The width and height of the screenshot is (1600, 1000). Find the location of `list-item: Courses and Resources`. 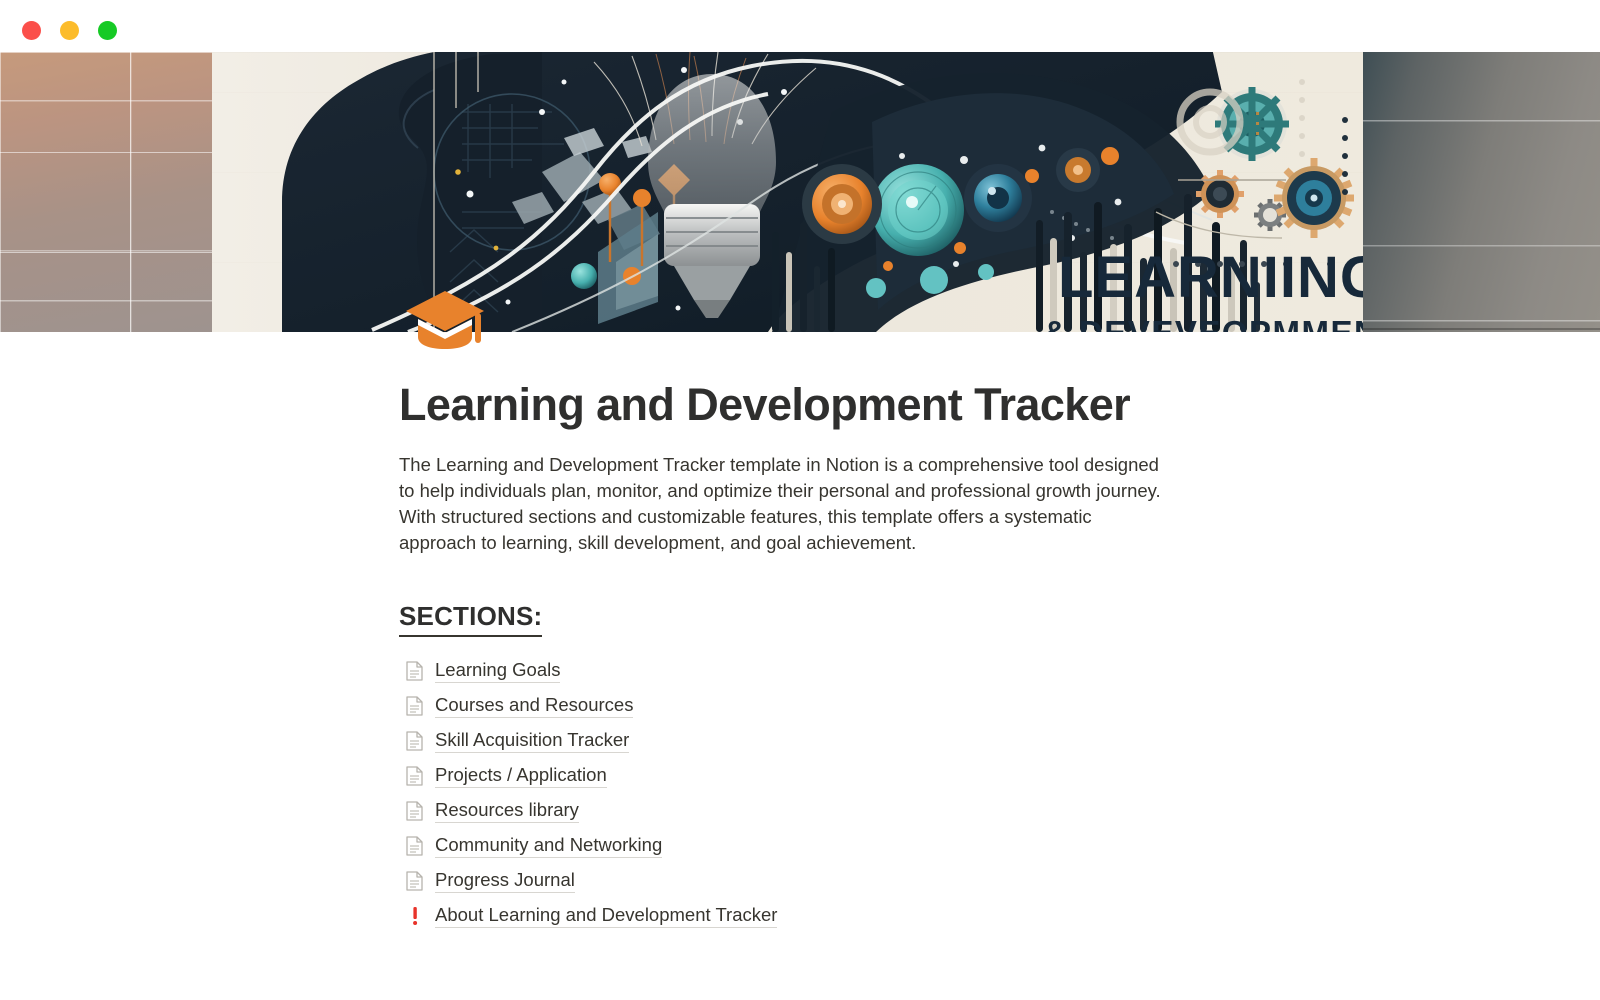

list-item: Courses and Resources is located at coordinates (784, 705).